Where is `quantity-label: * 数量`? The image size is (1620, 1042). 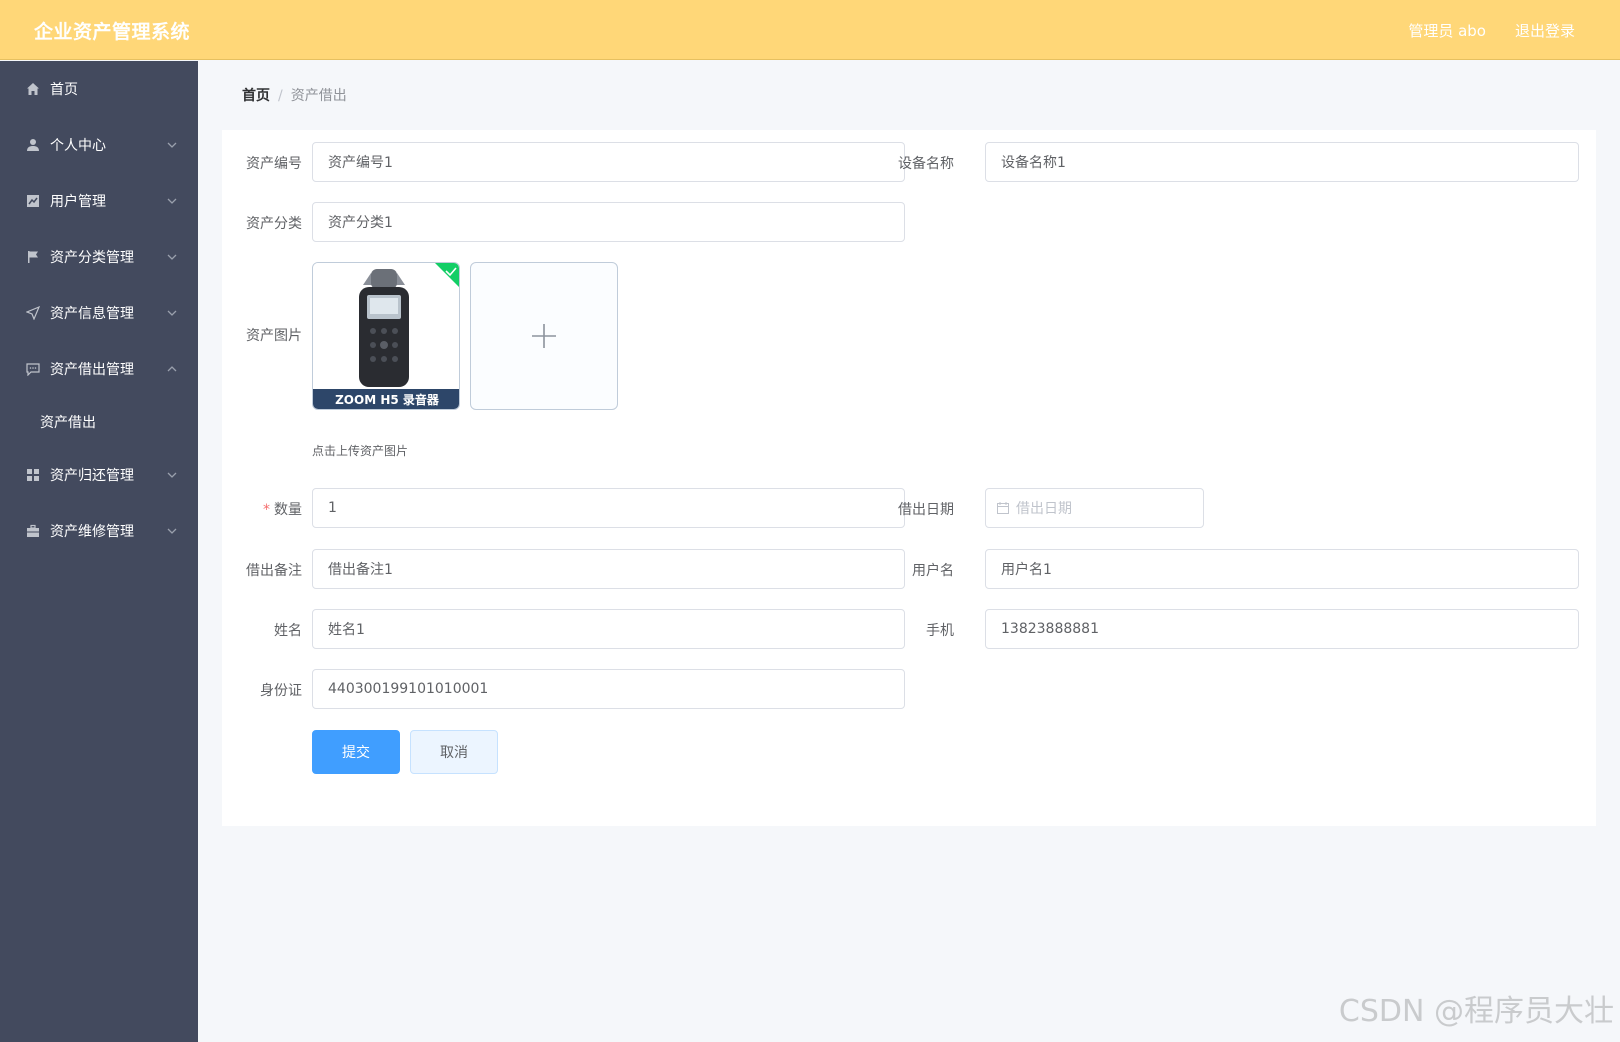 quantity-label: * 数量 is located at coordinates (282, 510).